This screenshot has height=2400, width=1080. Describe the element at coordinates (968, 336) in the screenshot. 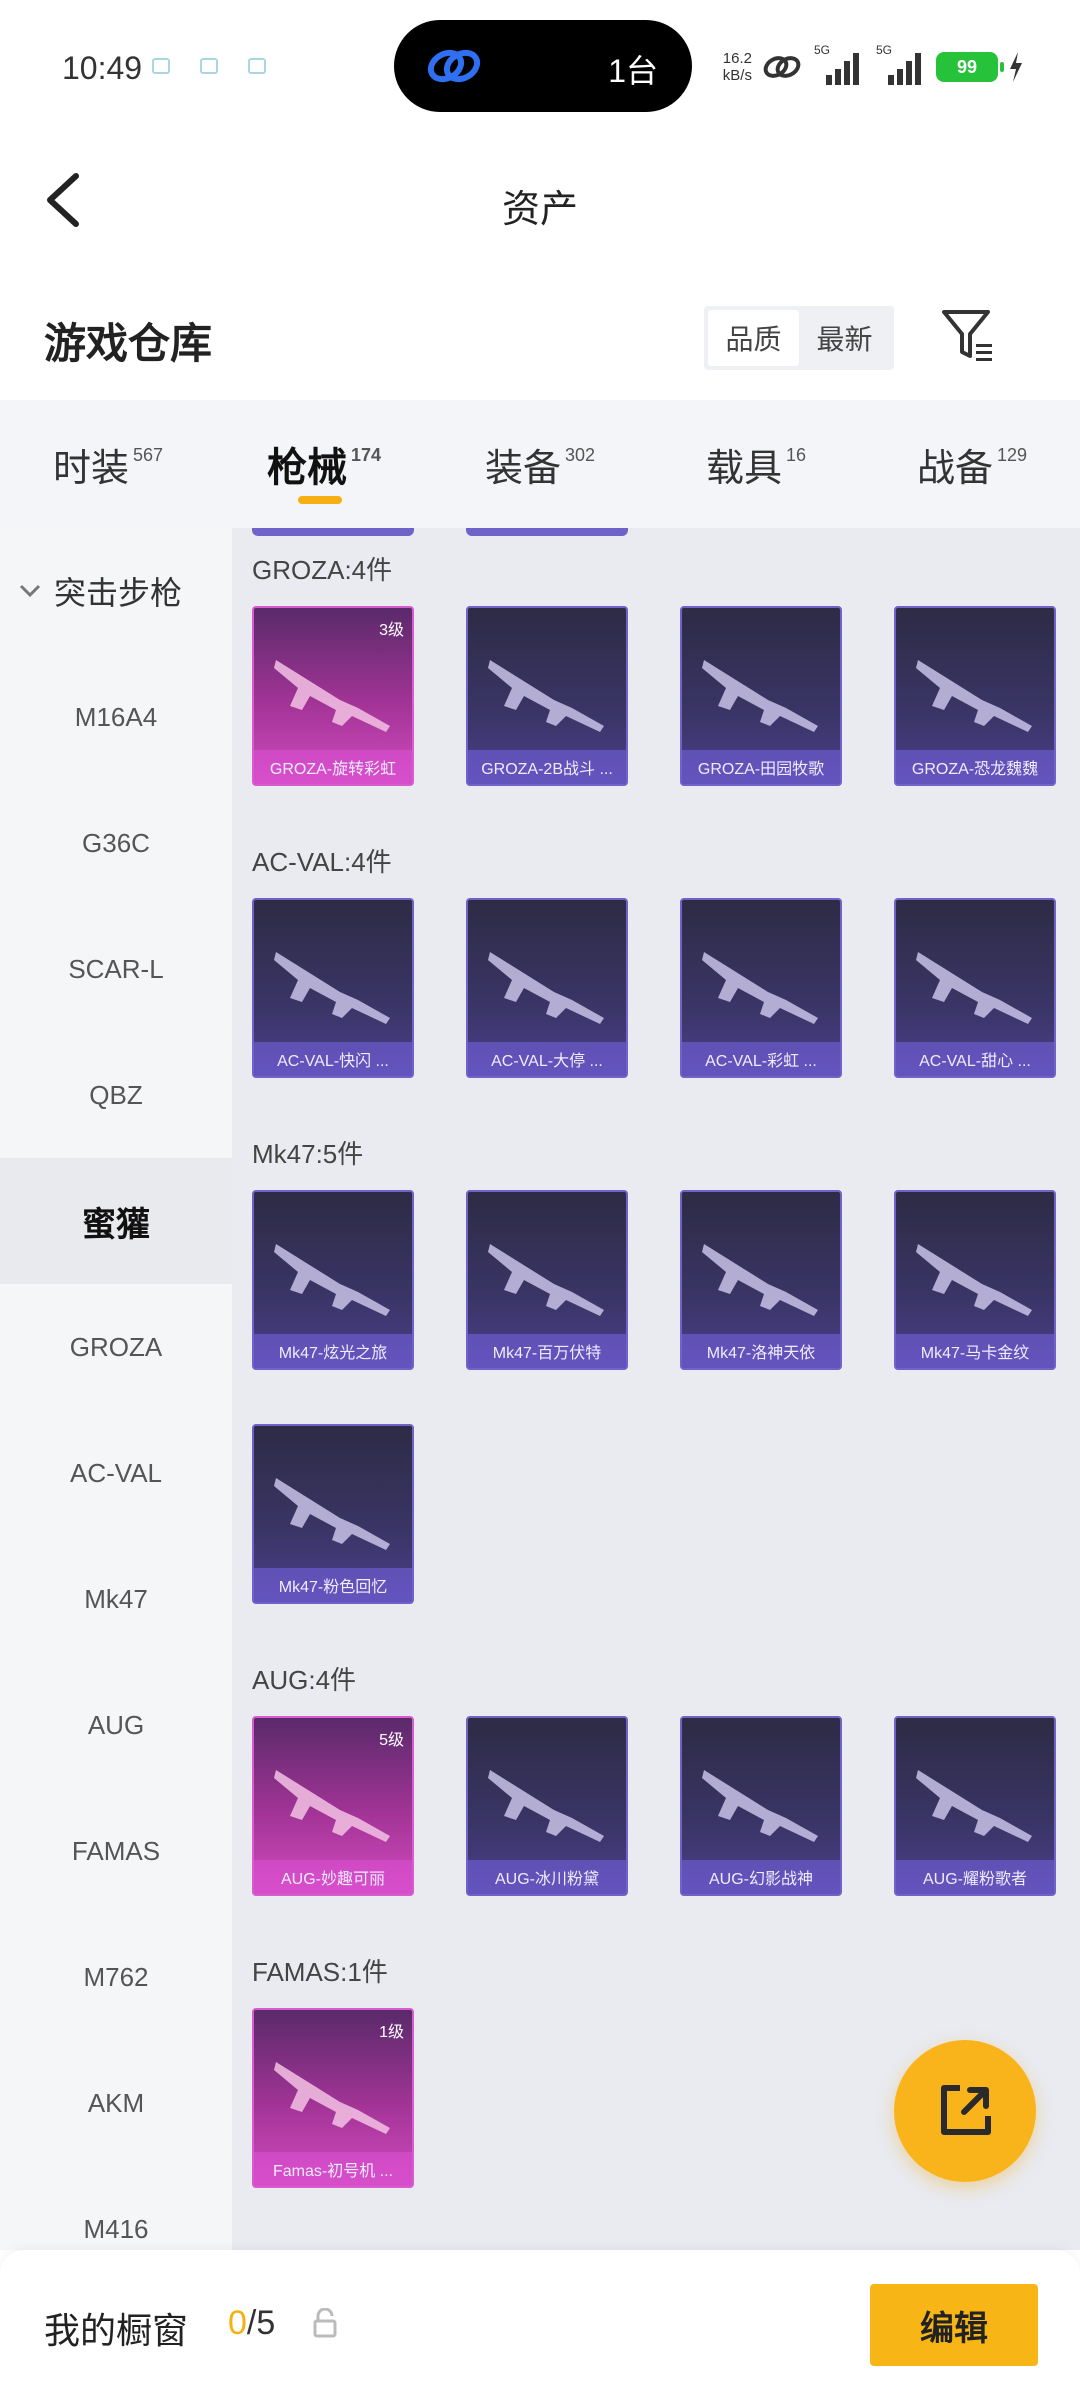

I see `filter-icon` at that location.